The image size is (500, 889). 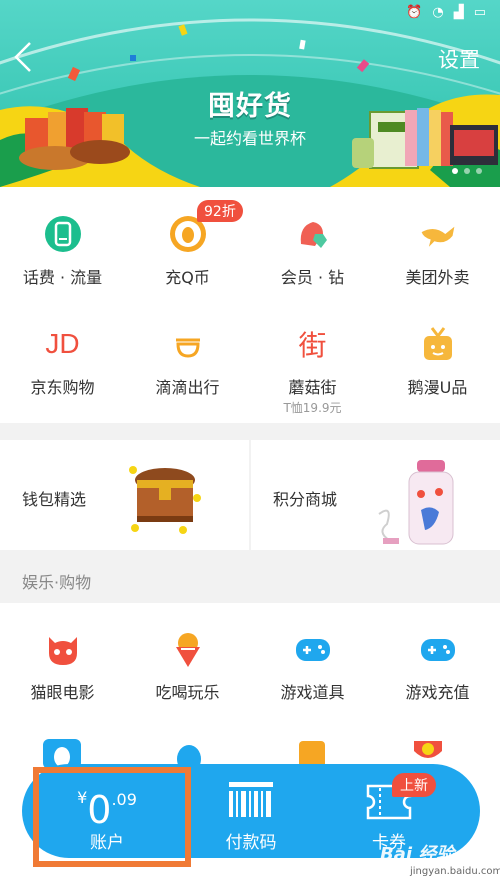 I want to click on mogujie-icon: 街, so click(x=313, y=344).